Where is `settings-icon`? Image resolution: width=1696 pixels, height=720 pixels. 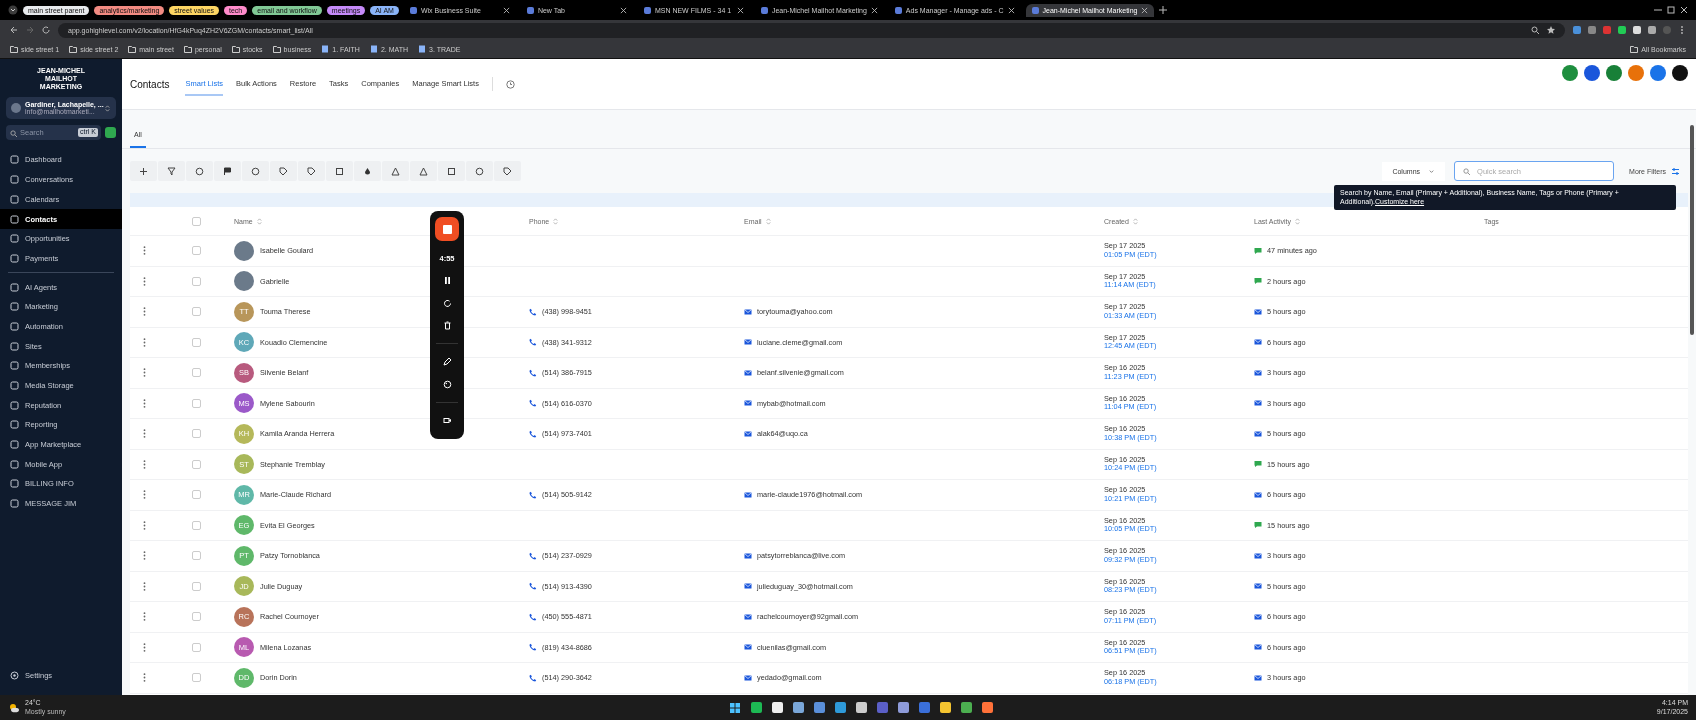
settings-icon is located at coordinates (14, 675).